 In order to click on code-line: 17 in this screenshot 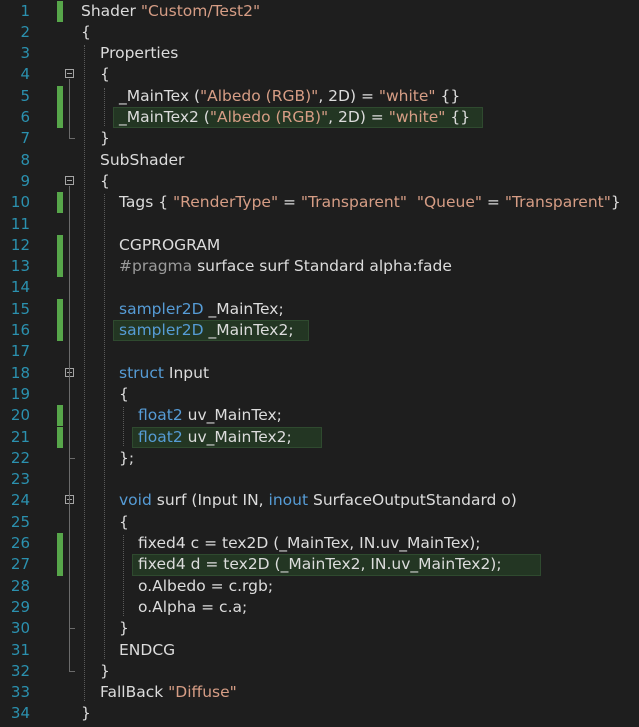, I will do `click(319, 351)`.